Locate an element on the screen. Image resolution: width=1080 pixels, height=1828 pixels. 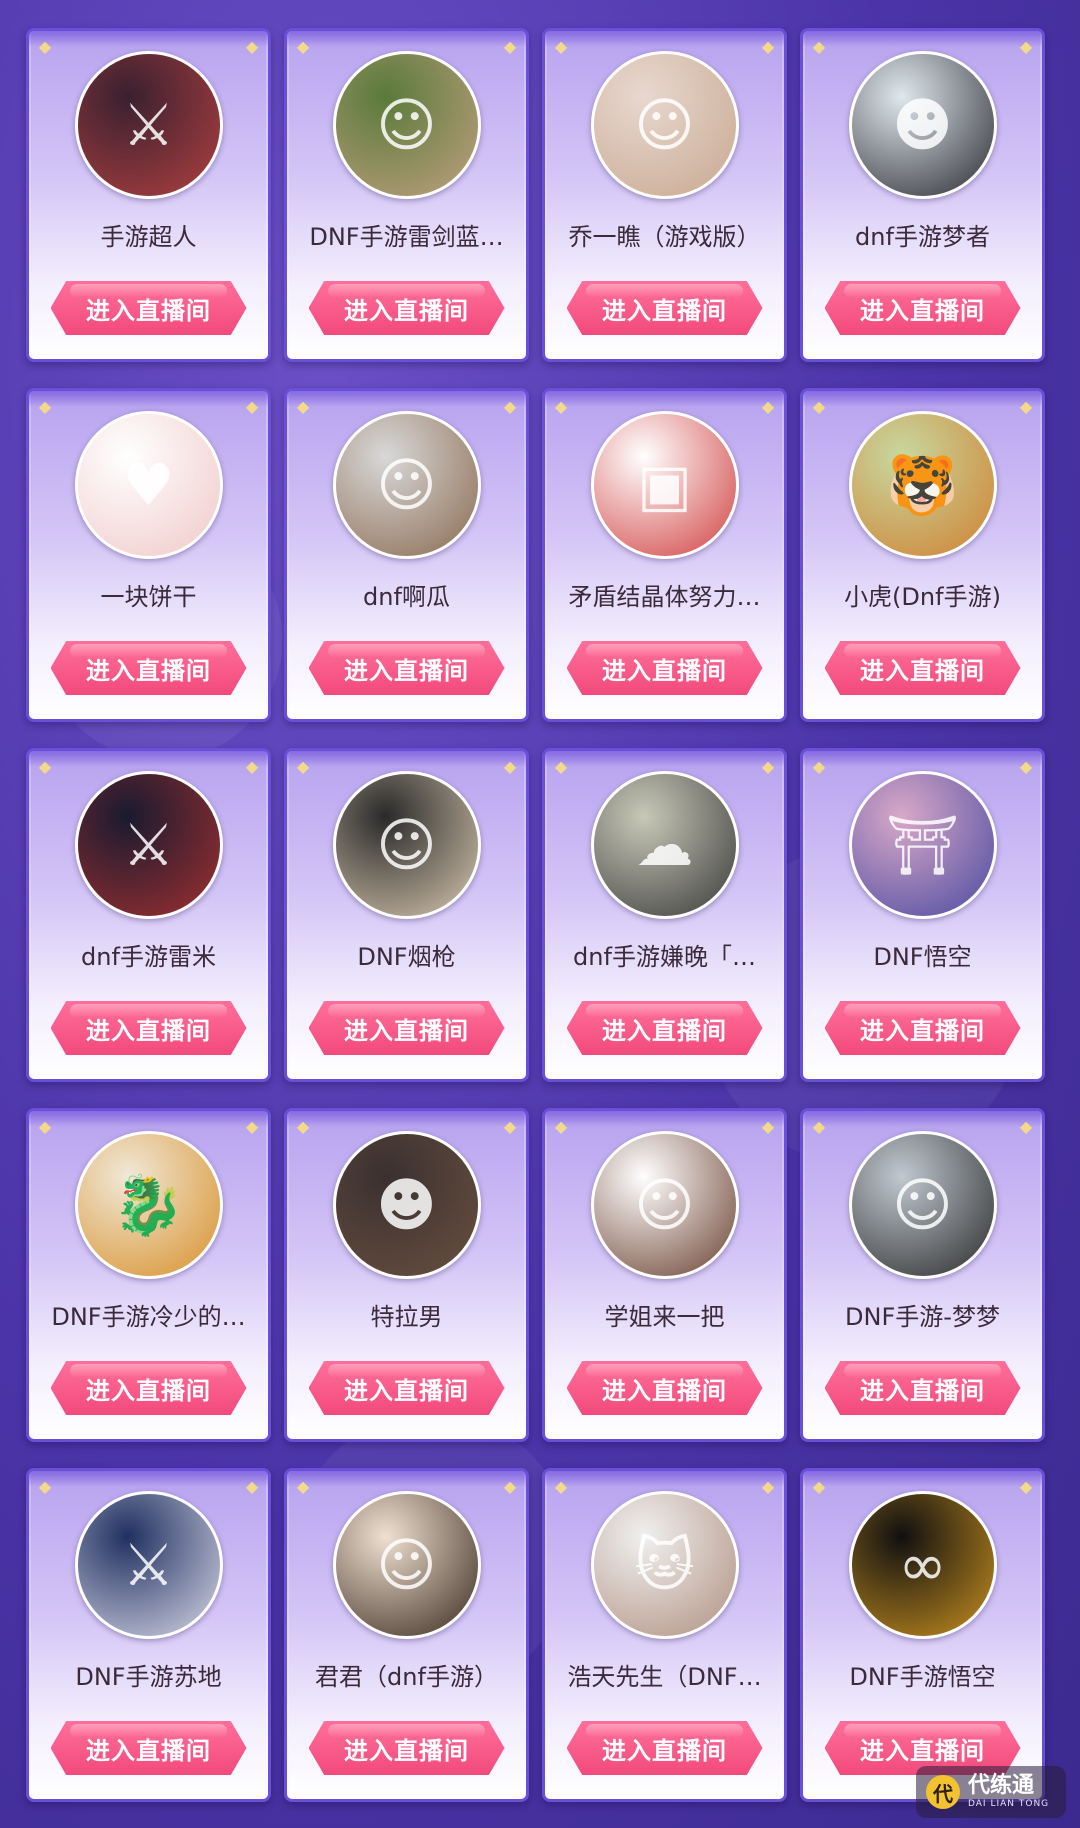
watermark-subtitle: DAI LIAN TONG is located at coordinates (1009, 1804).